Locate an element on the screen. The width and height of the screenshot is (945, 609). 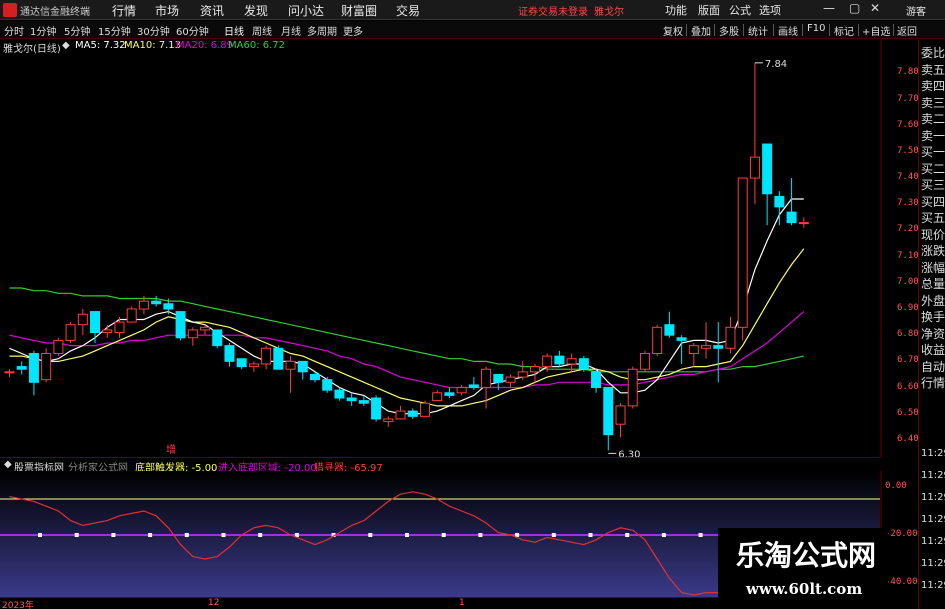
period-60min: 60分钟 is located at coordinates (192, 30).